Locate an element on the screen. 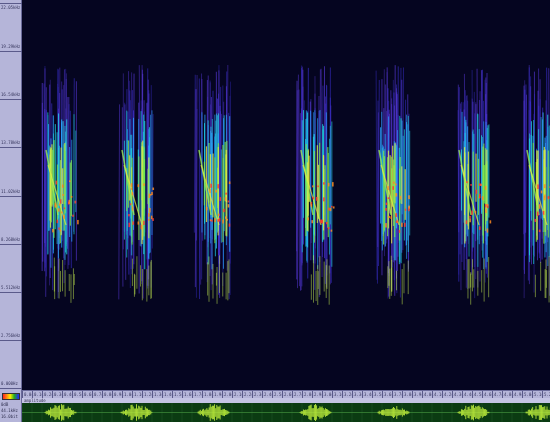 Image resolution: width=550 pixels, height=422 pixels. frequency-tick: 16.54kHz is located at coordinates (11, 96).